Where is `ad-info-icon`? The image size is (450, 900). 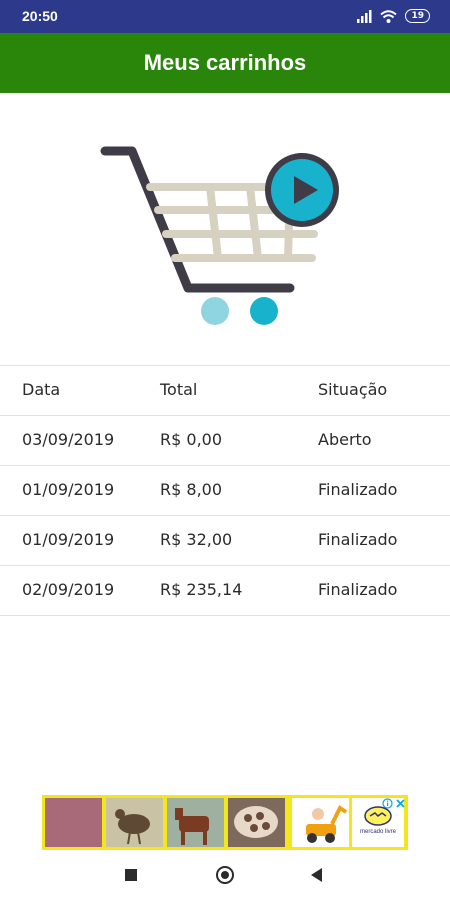 ad-info-icon is located at coordinates (387, 803).